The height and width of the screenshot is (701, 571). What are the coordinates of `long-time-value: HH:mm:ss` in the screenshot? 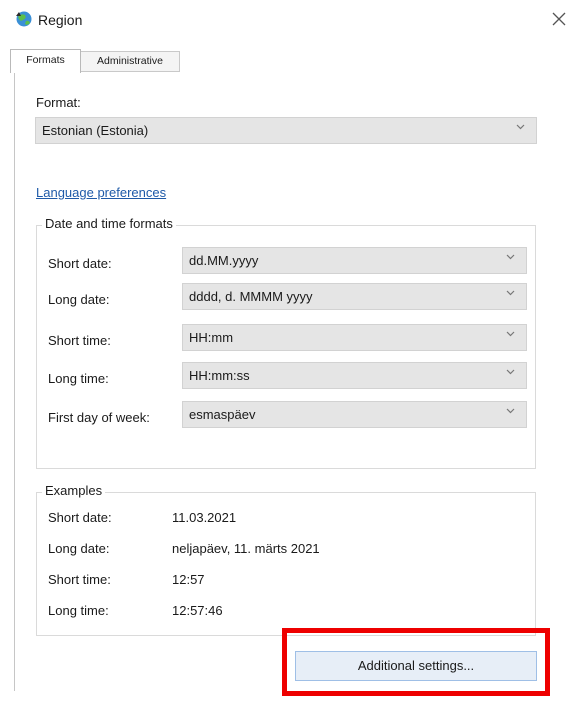 It's located at (219, 375).